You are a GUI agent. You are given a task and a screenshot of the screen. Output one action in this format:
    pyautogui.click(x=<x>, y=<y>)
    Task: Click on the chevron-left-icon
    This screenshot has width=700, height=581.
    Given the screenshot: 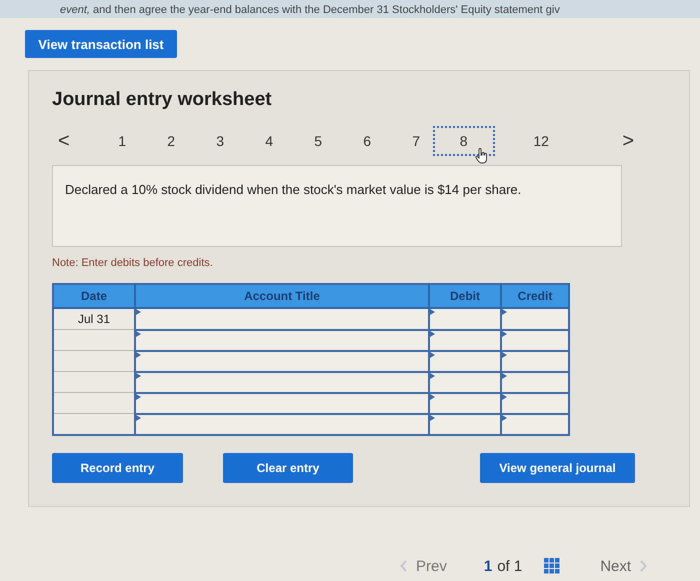 What is the action you would take?
    pyautogui.click(x=404, y=566)
    